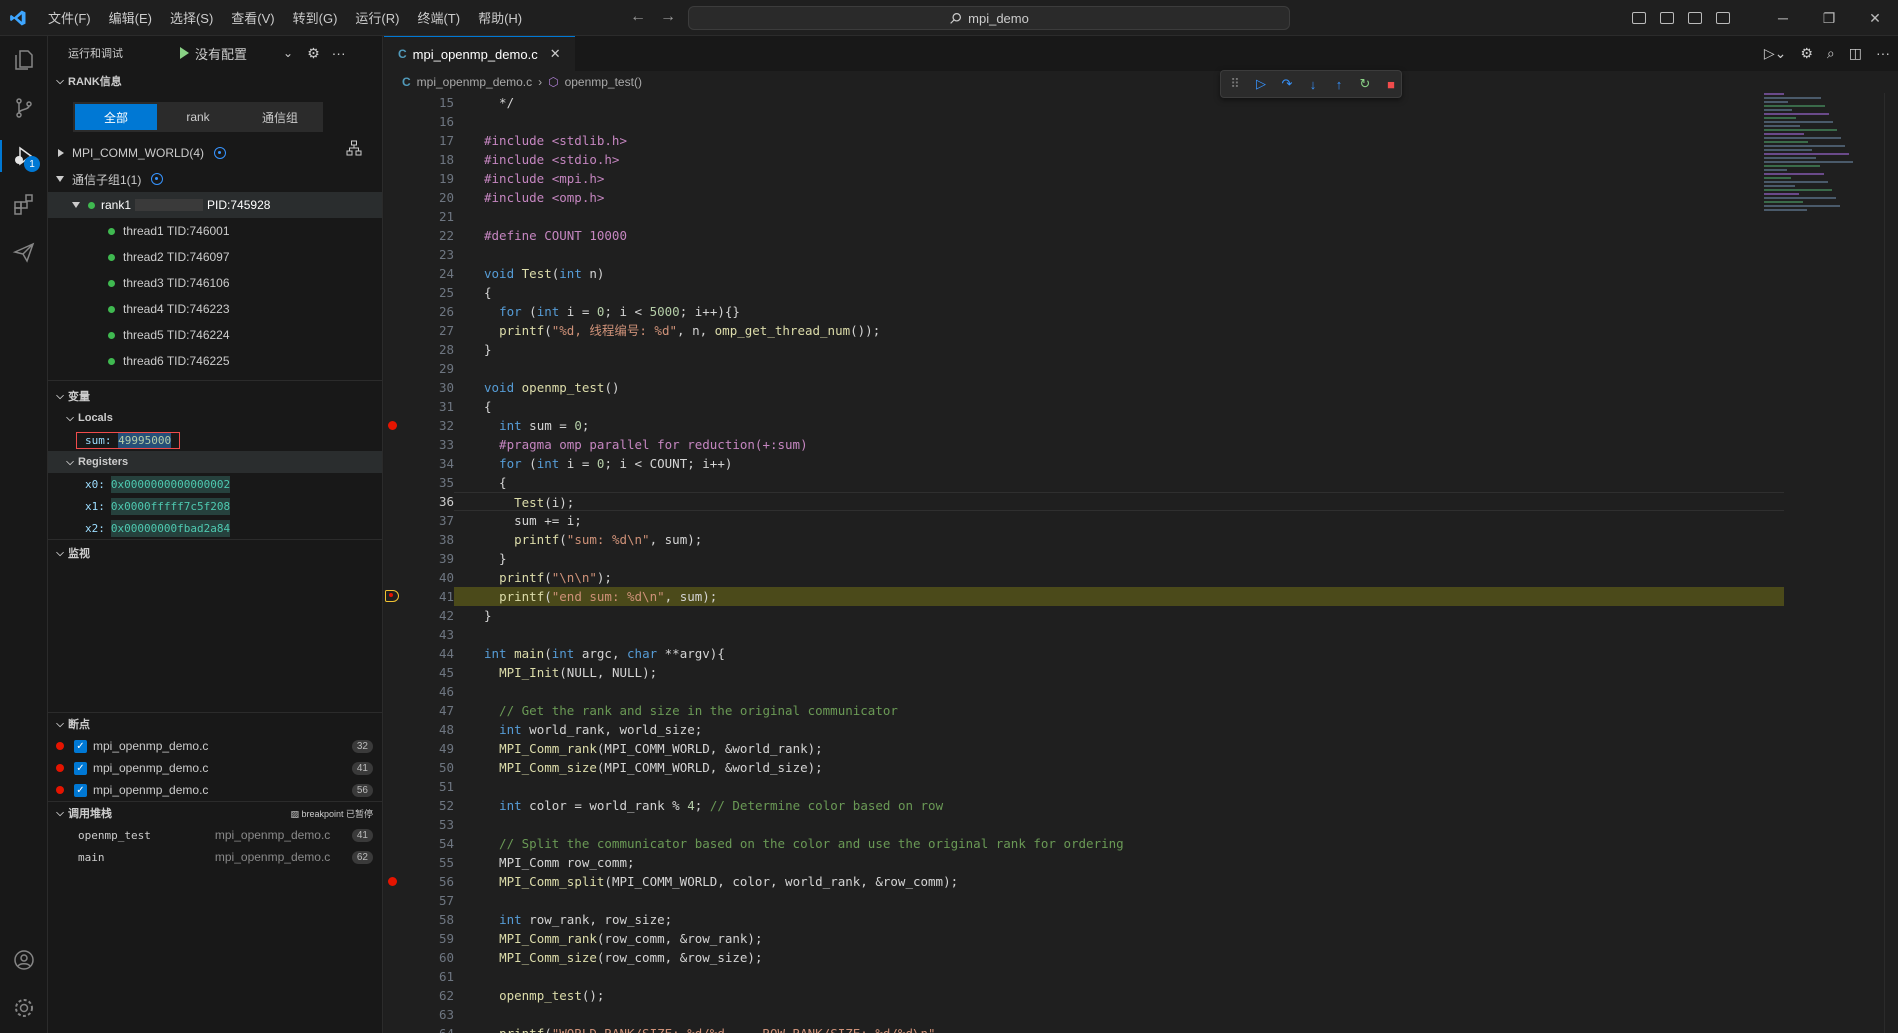  What do you see at coordinates (24, 960) in the screenshot?
I see `account-icon` at bounding box center [24, 960].